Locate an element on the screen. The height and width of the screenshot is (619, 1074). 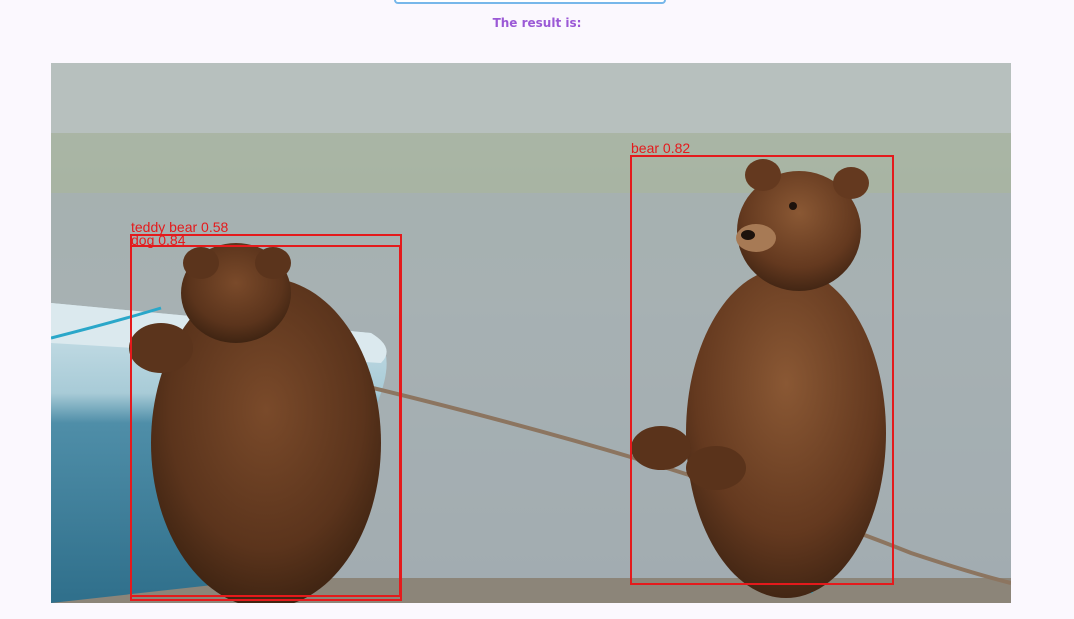
file-upload-box is located at coordinates (530, 2).